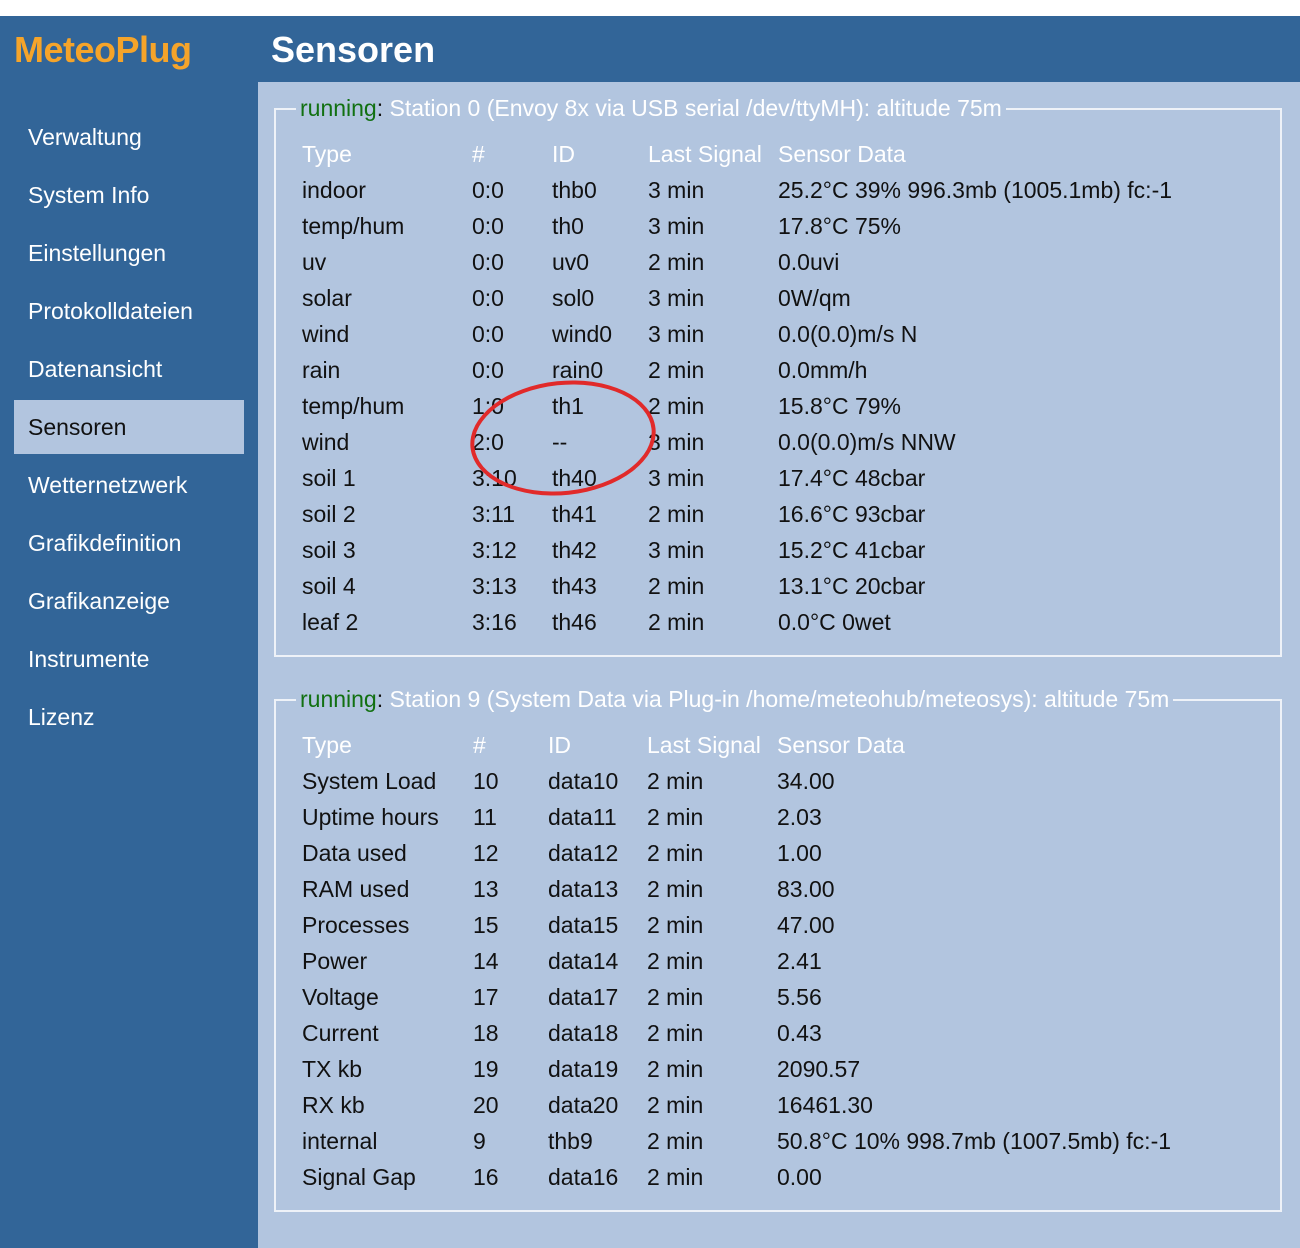 The width and height of the screenshot is (1300, 1248). Describe the element at coordinates (574, 622) in the screenshot. I see `cell-id: th46` at that location.